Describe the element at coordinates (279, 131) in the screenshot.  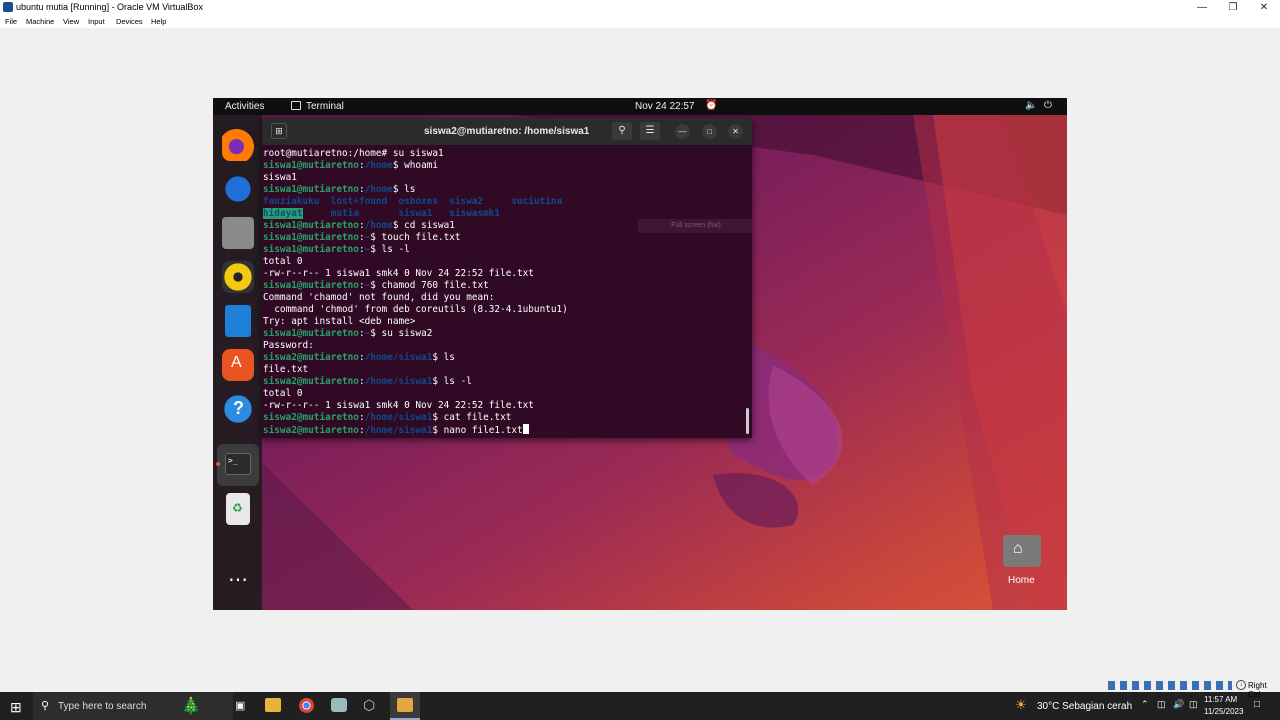
I see `new-tab-button: ⊞` at that location.